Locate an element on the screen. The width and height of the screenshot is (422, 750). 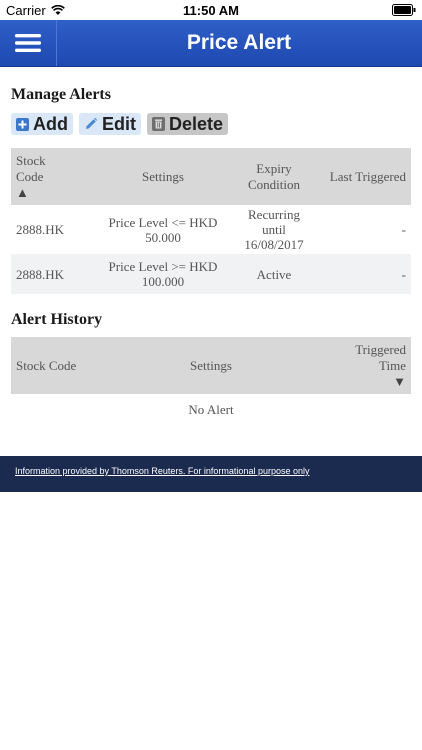
triggered-time-header-label: Triggered Time is located at coordinates (380, 357).